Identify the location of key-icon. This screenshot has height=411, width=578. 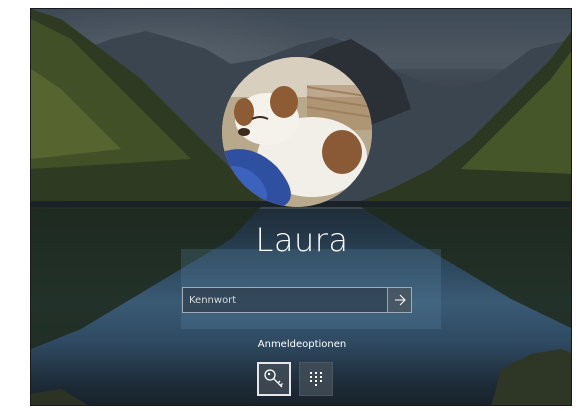
(273, 378).